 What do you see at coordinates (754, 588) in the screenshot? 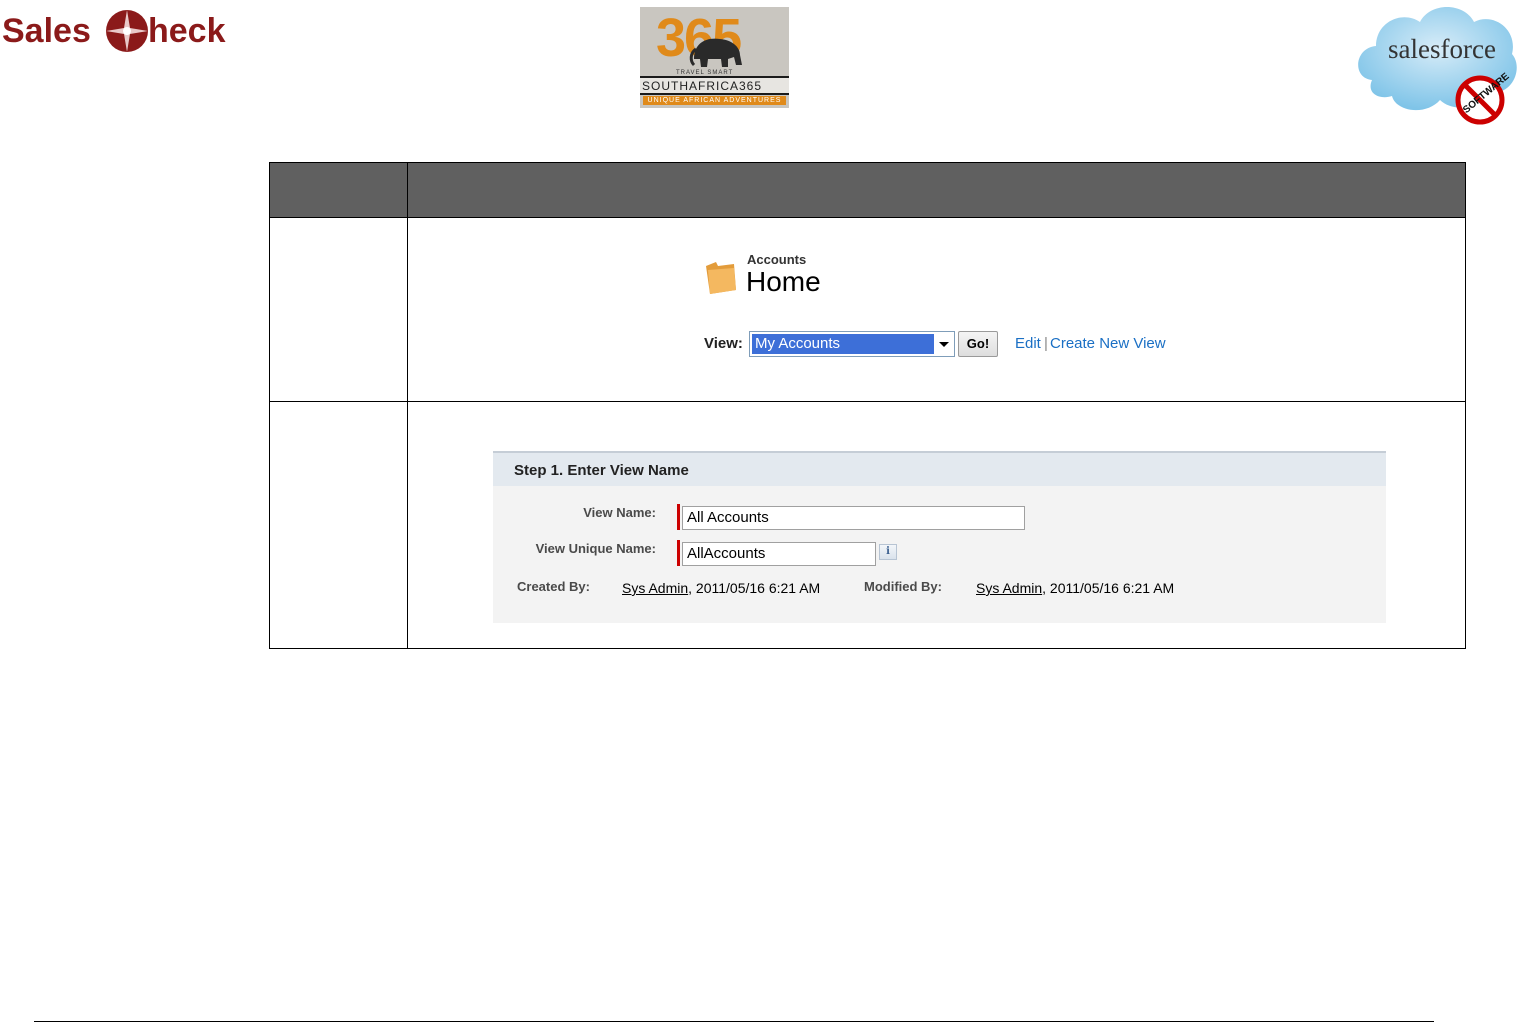
I see `created-by-date: , 2011/05/16 6:21 AM` at bounding box center [754, 588].